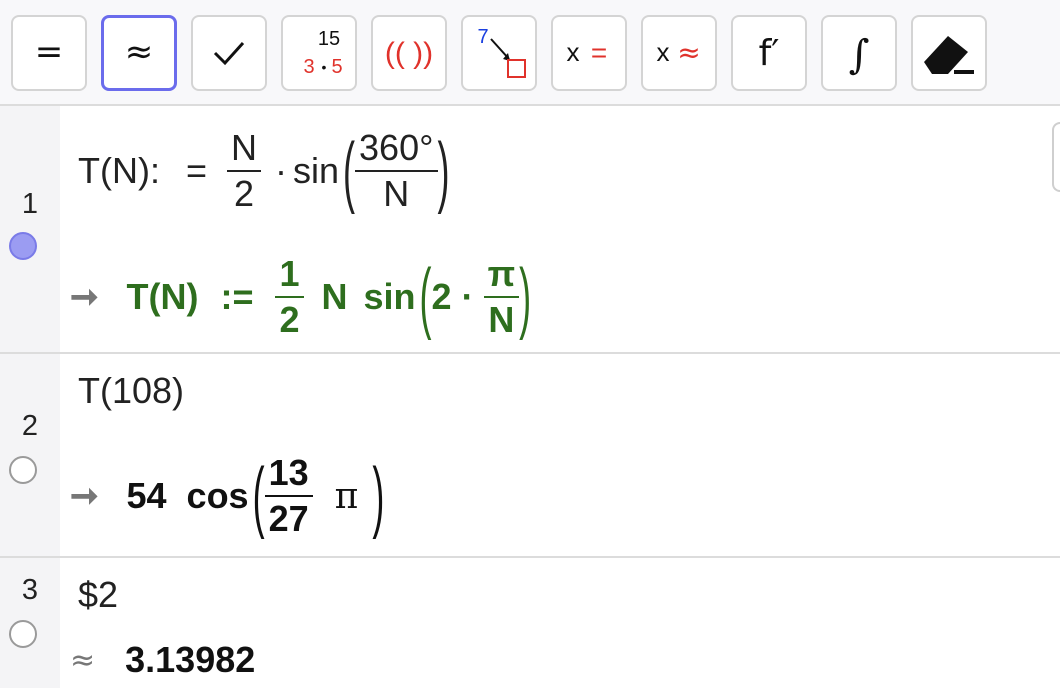 The width and height of the screenshot is (1060, 688). I want to click on solve-button: x =, so click(589, 53).